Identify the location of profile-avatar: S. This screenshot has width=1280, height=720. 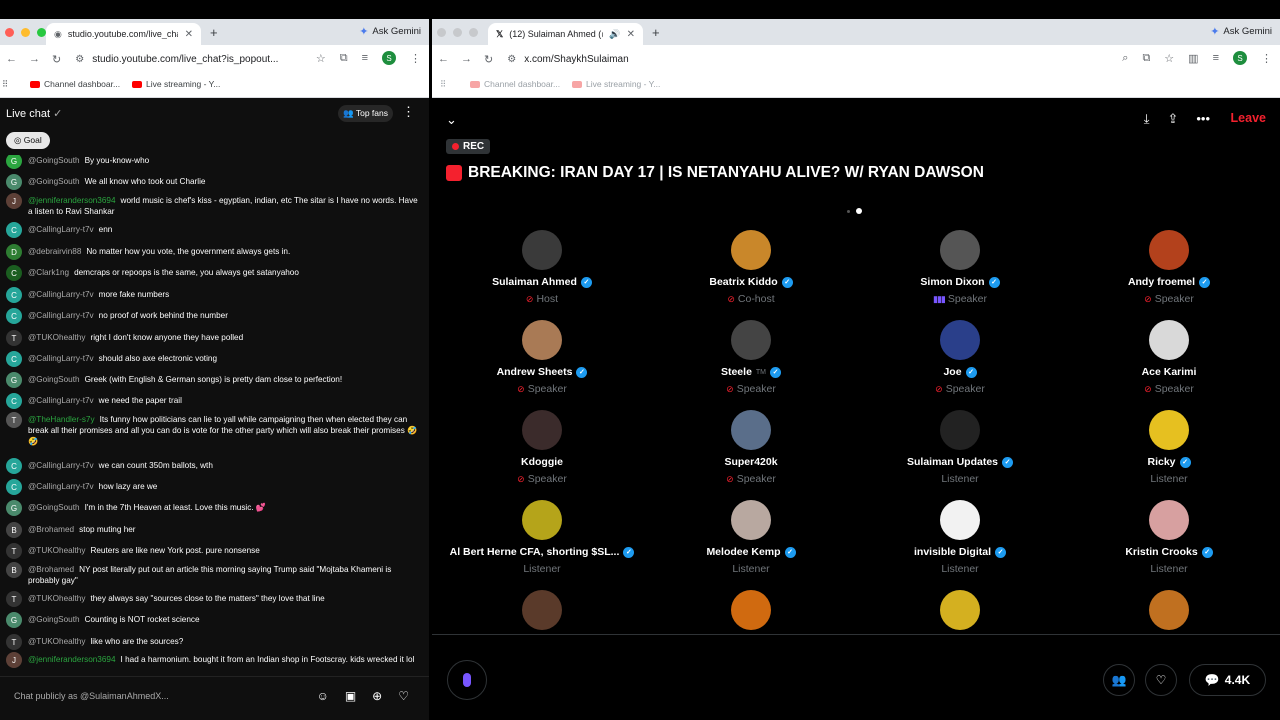
(389, 58).